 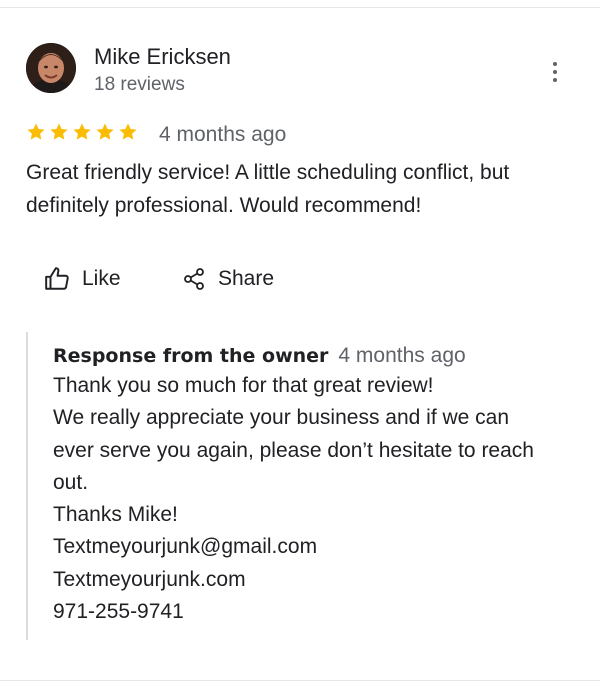 I want to click on review-time: 4 months ago, so click(x=223, y=134).